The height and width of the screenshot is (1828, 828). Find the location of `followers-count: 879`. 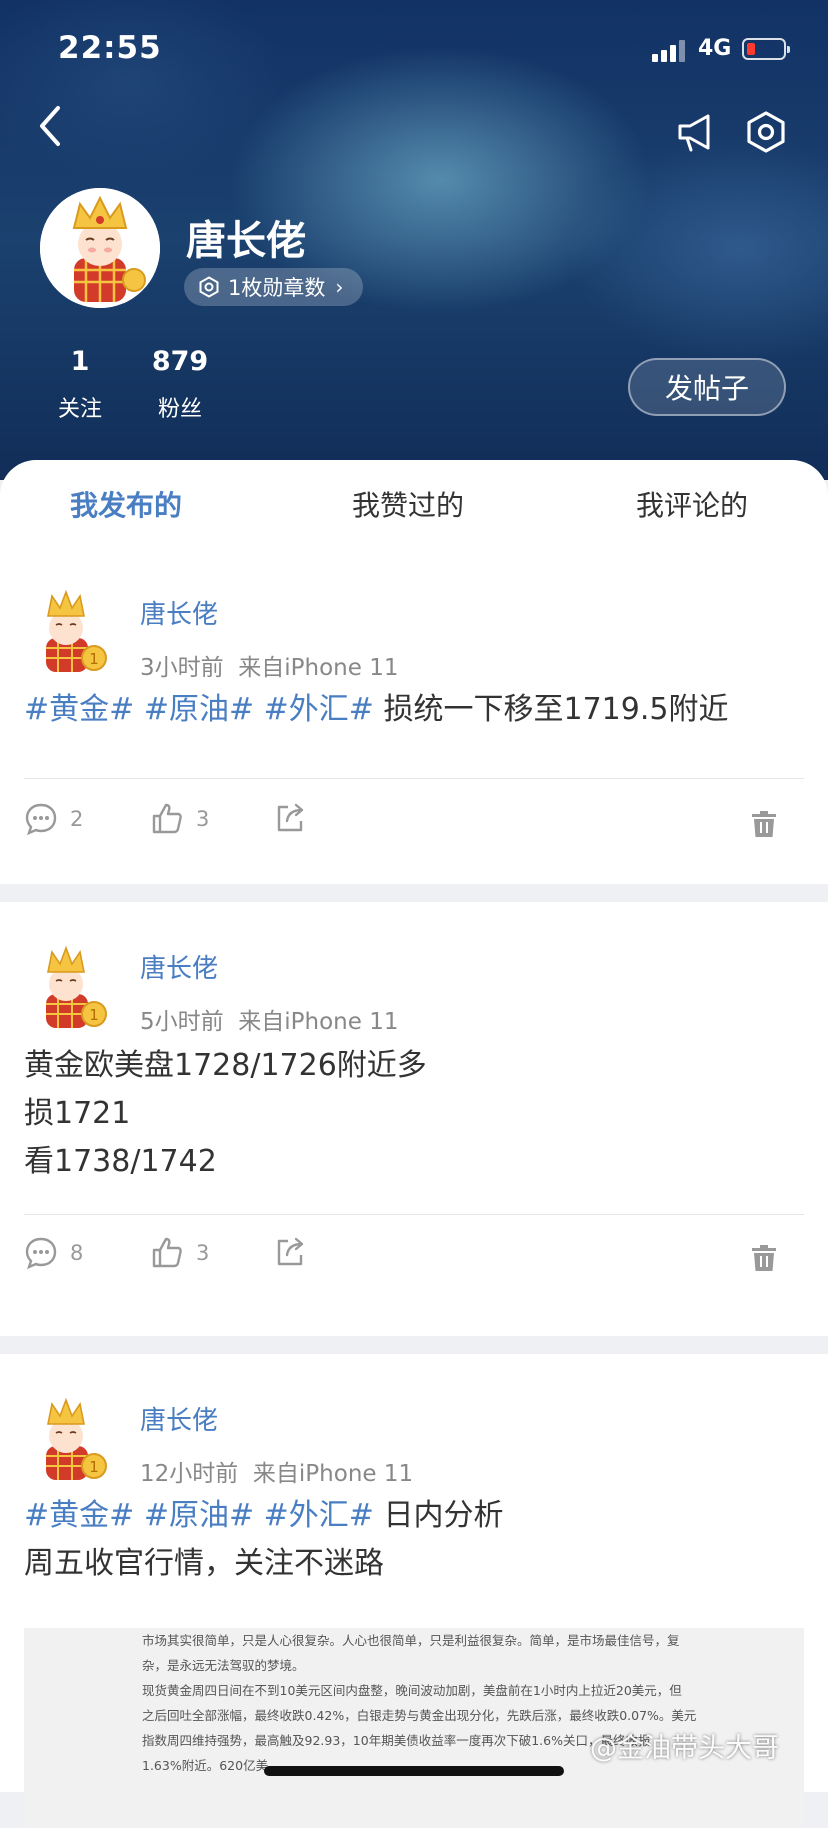

followers-count: 879 is located at coordinates (180, 361).